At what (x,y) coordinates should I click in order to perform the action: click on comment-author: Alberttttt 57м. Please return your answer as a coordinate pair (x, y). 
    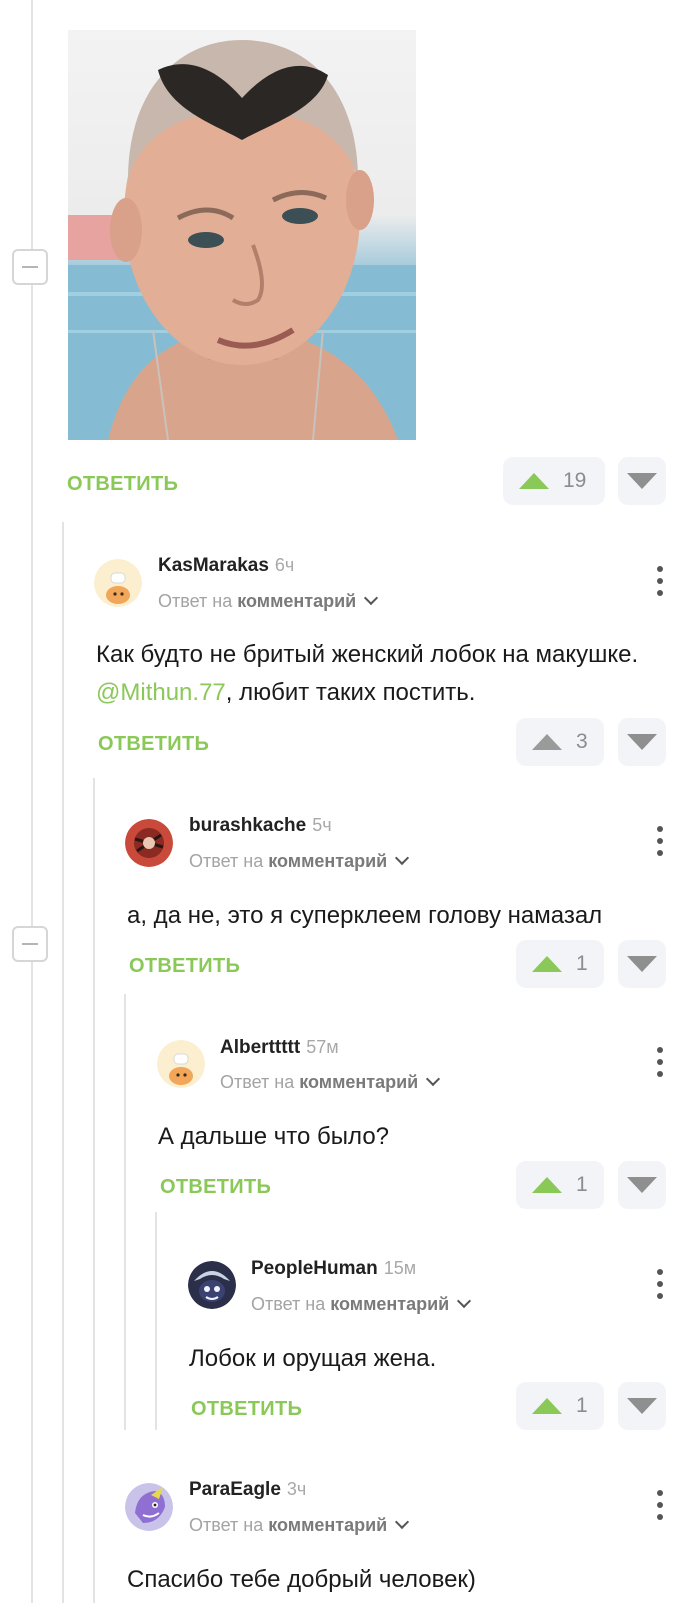
    Looking at the image, I should click on (279, 1048).